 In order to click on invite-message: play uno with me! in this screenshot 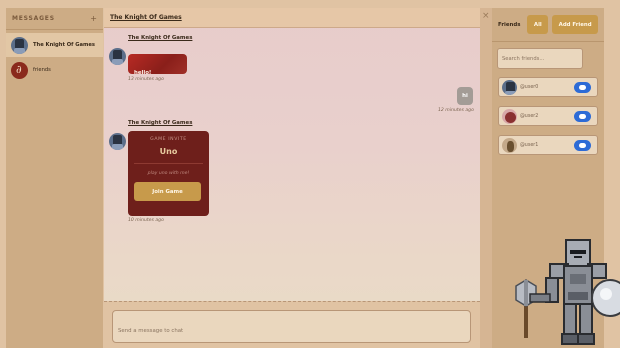, I will do `click(168, 173)`.